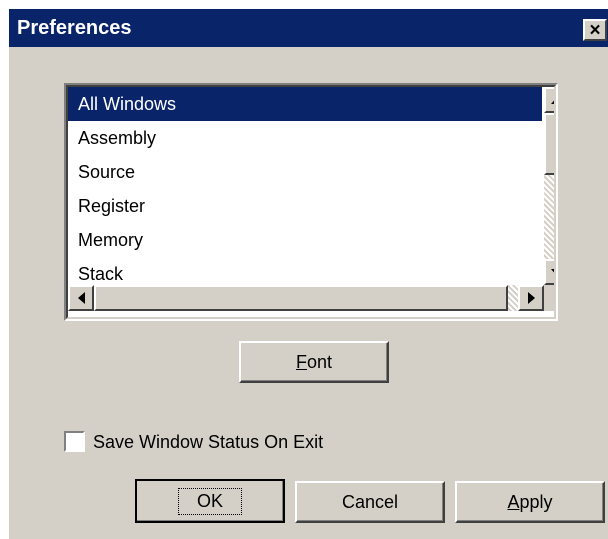  I want to click on cancel-button: Cancel, so click(370, 502).